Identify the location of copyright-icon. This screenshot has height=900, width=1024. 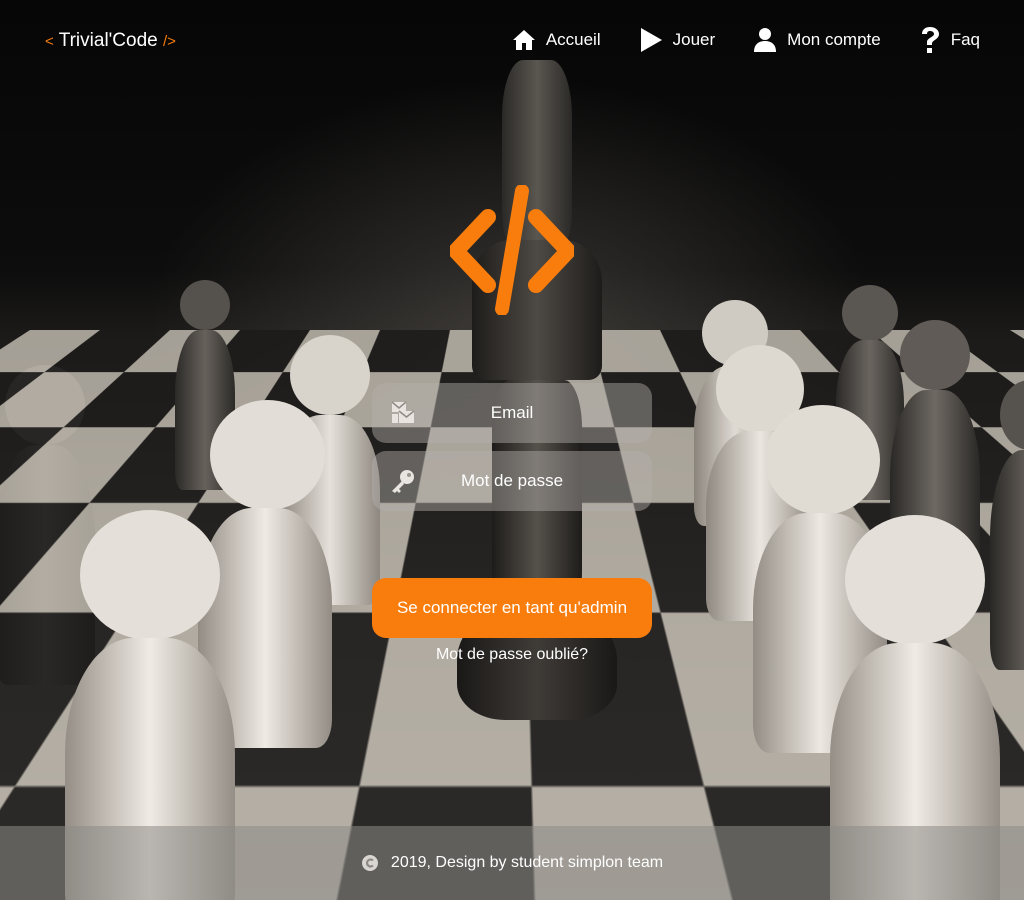
(369, 863).